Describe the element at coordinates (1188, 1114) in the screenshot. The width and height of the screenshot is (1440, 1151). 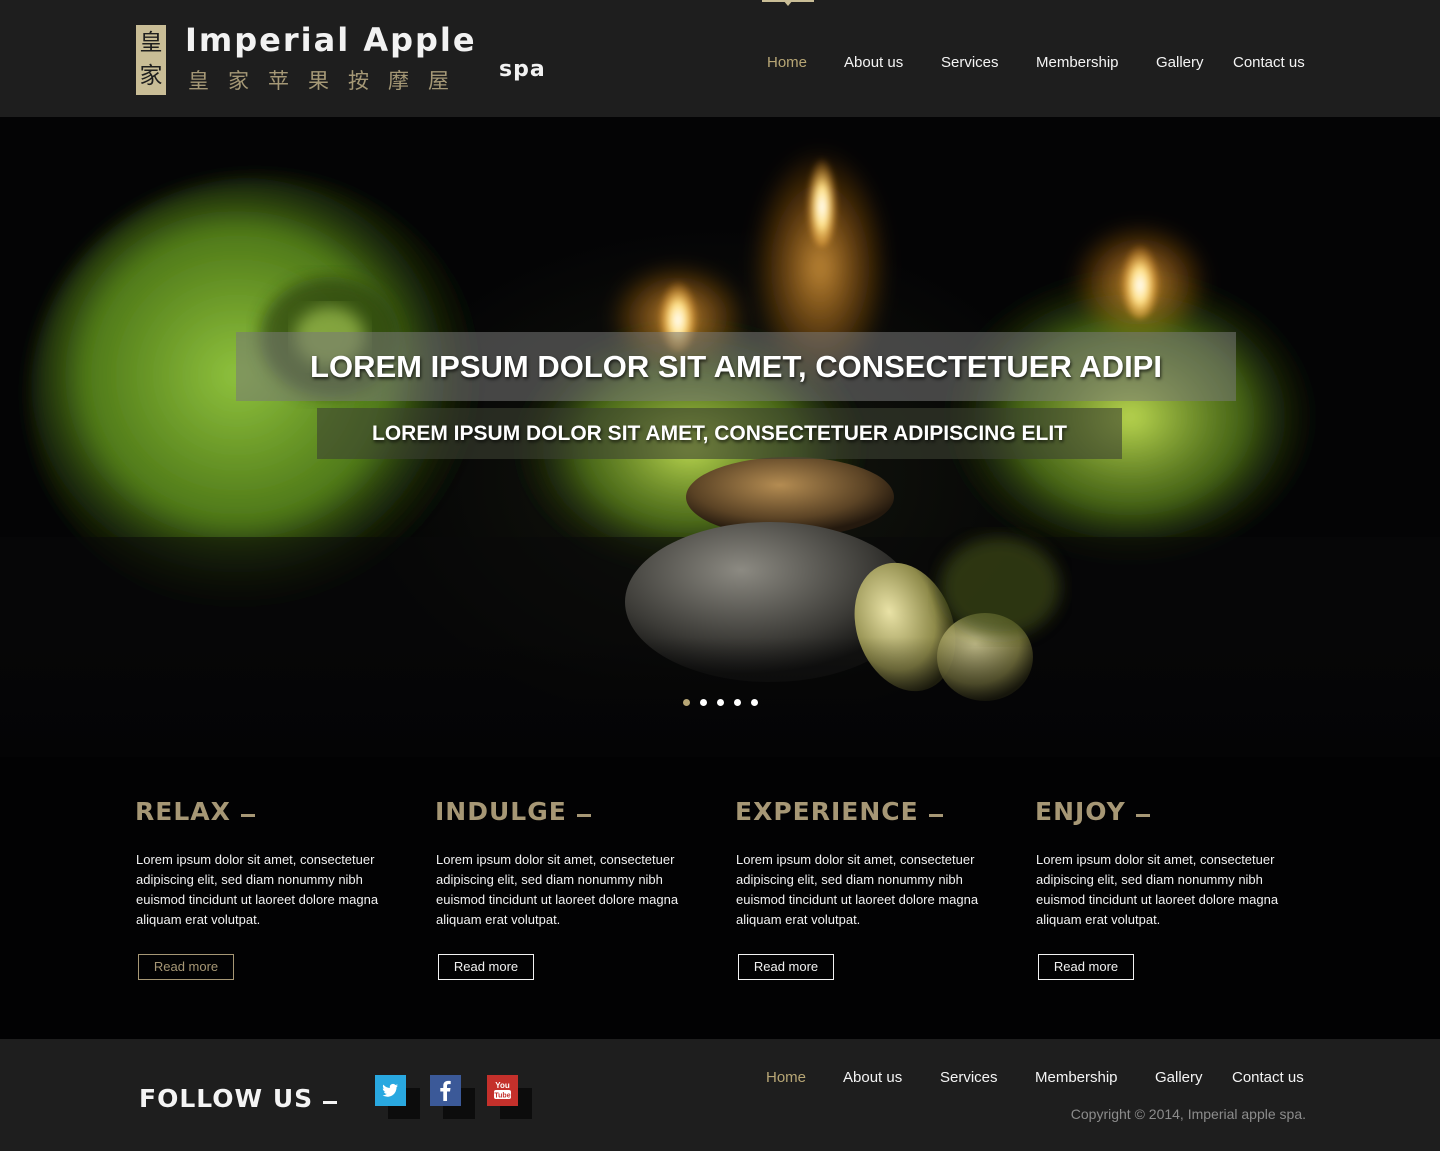
I see `copyright-text: Copyright © 2014, Imperial apple spa.` at that location.